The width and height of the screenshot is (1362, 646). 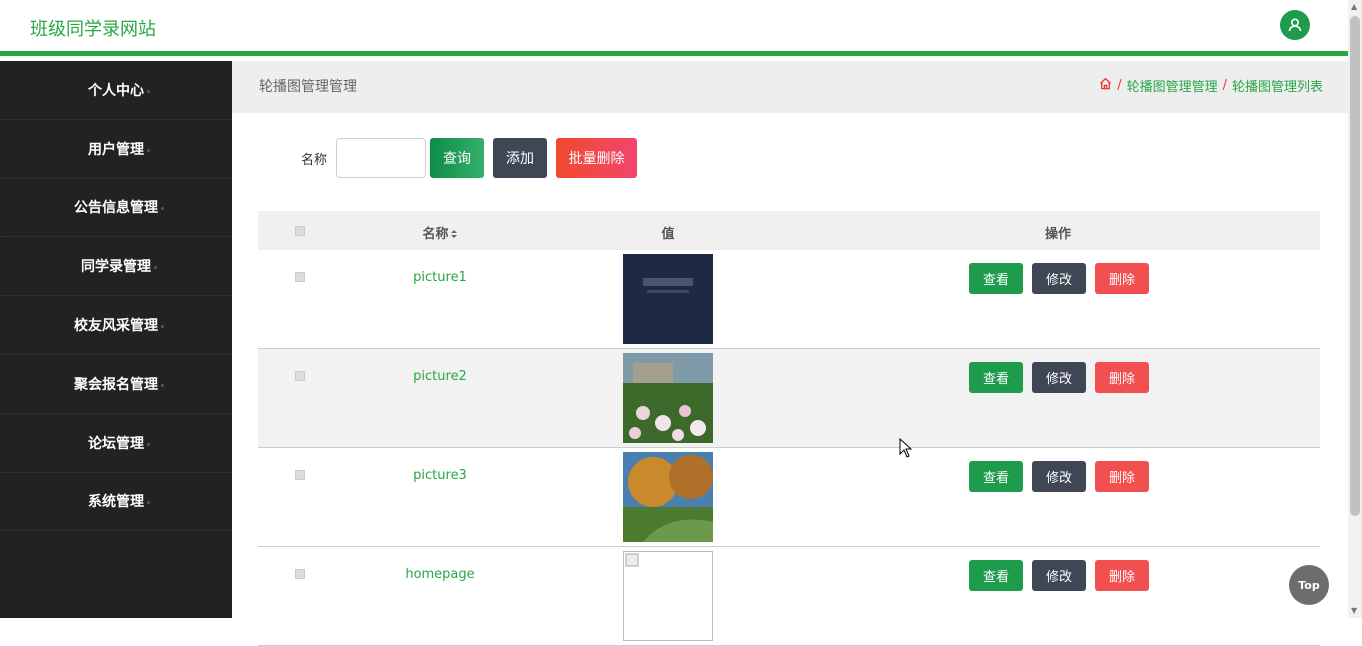 I want to click on select-all-checkbox, so click(x=300, y=231).